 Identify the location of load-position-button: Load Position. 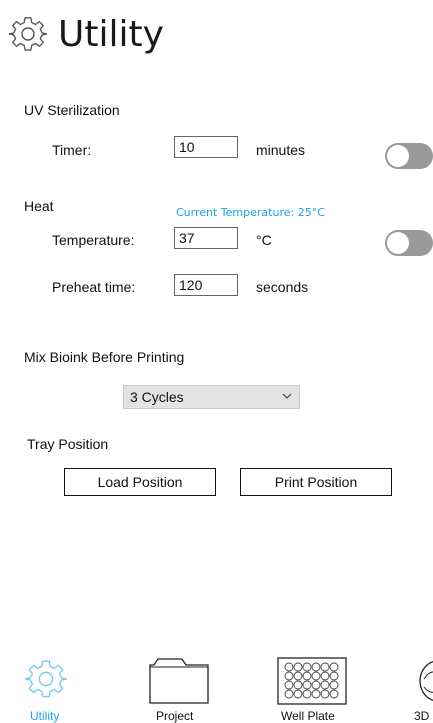
(140, 482).